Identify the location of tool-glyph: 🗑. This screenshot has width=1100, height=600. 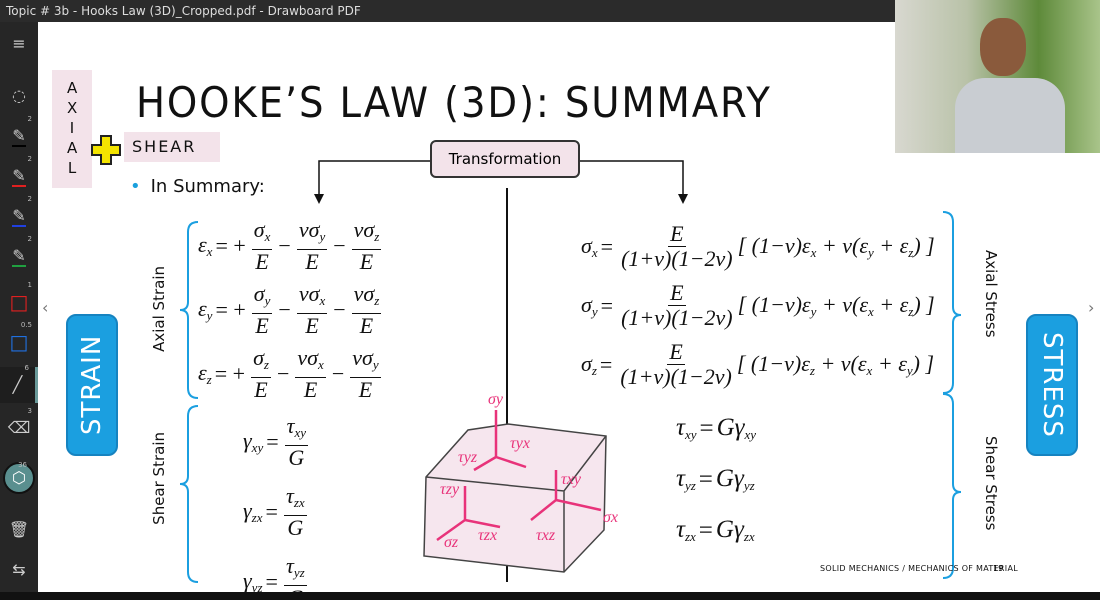
(19, 529).